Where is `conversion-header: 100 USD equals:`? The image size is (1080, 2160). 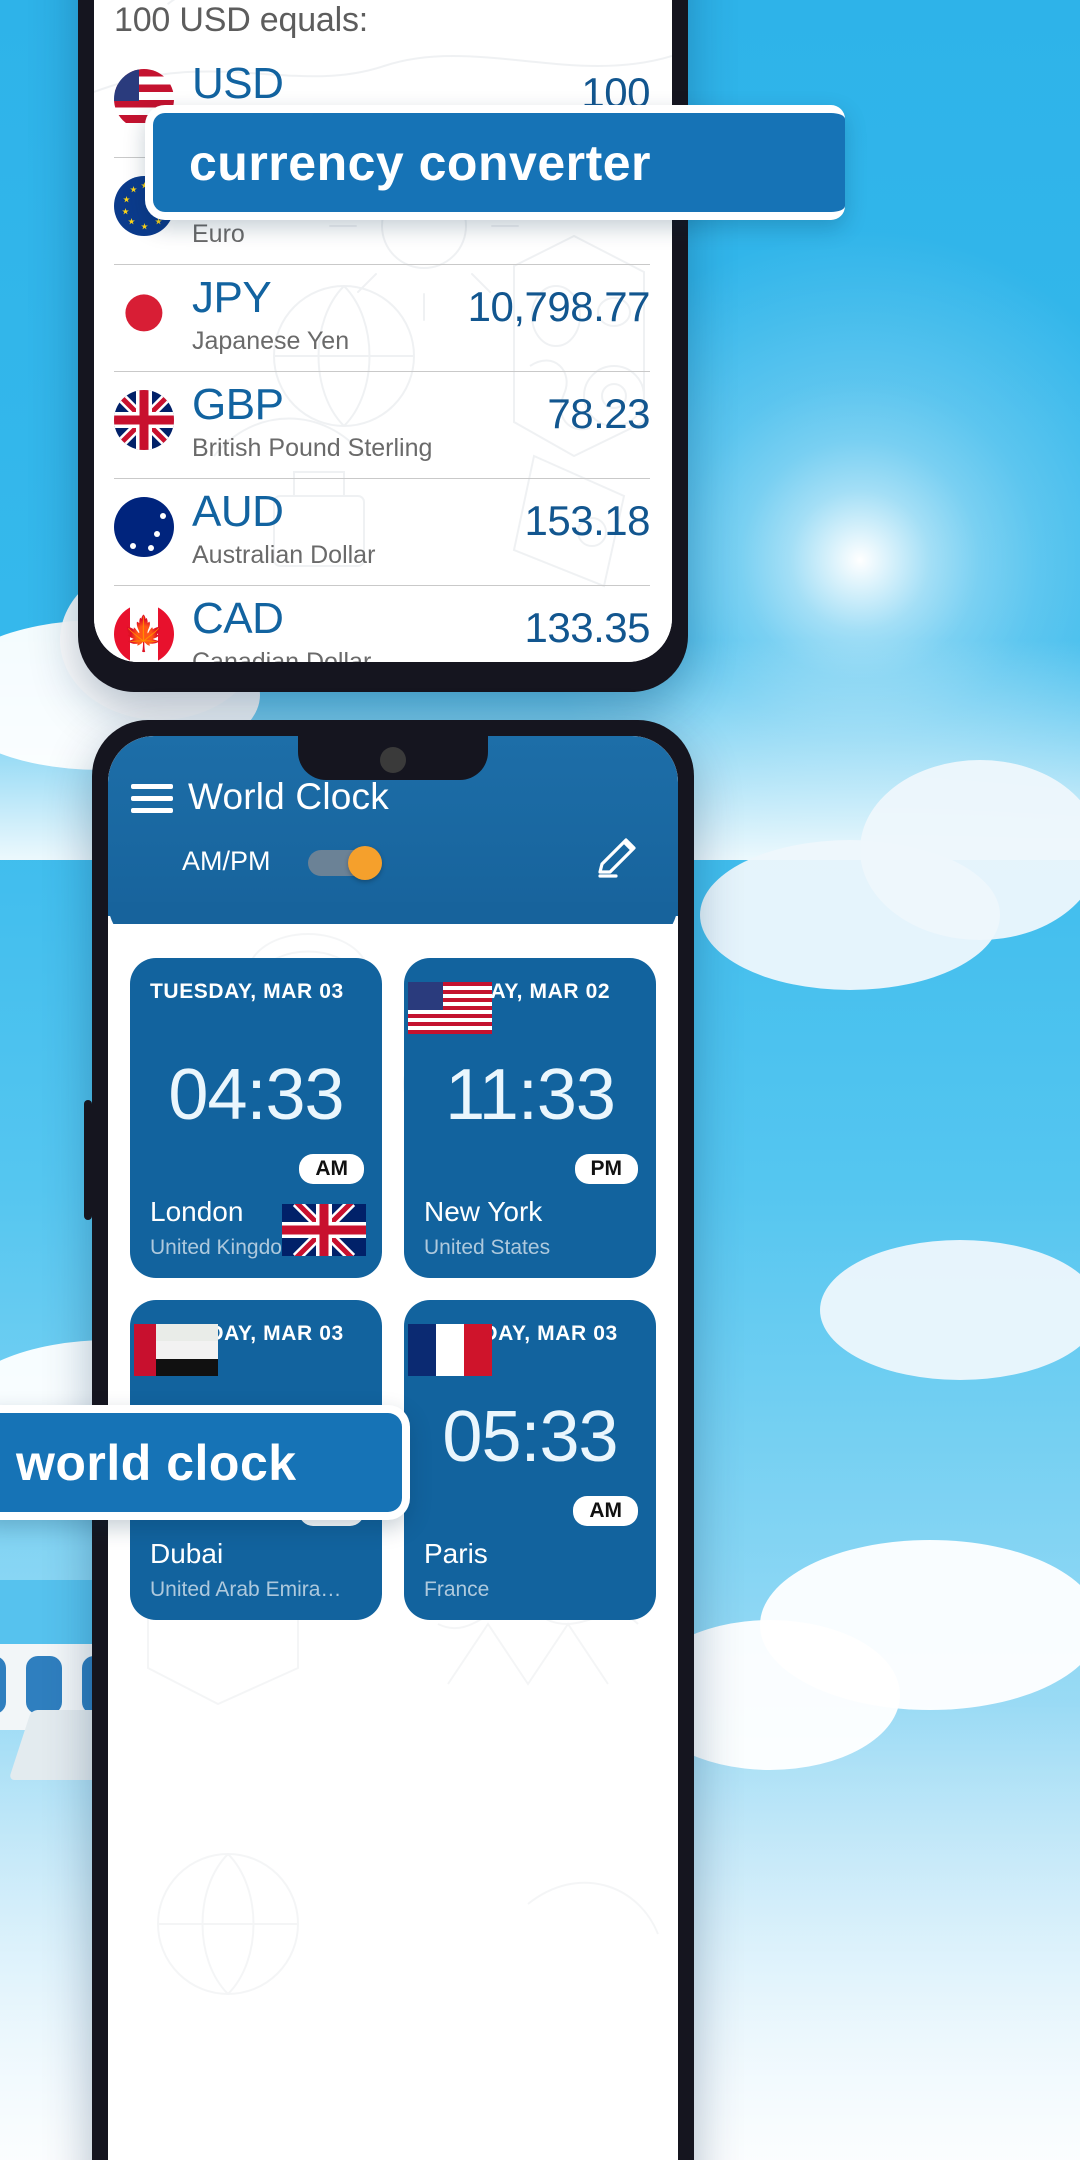
conversion-header: 100 USD equals: is located at coordinates (241, 20).